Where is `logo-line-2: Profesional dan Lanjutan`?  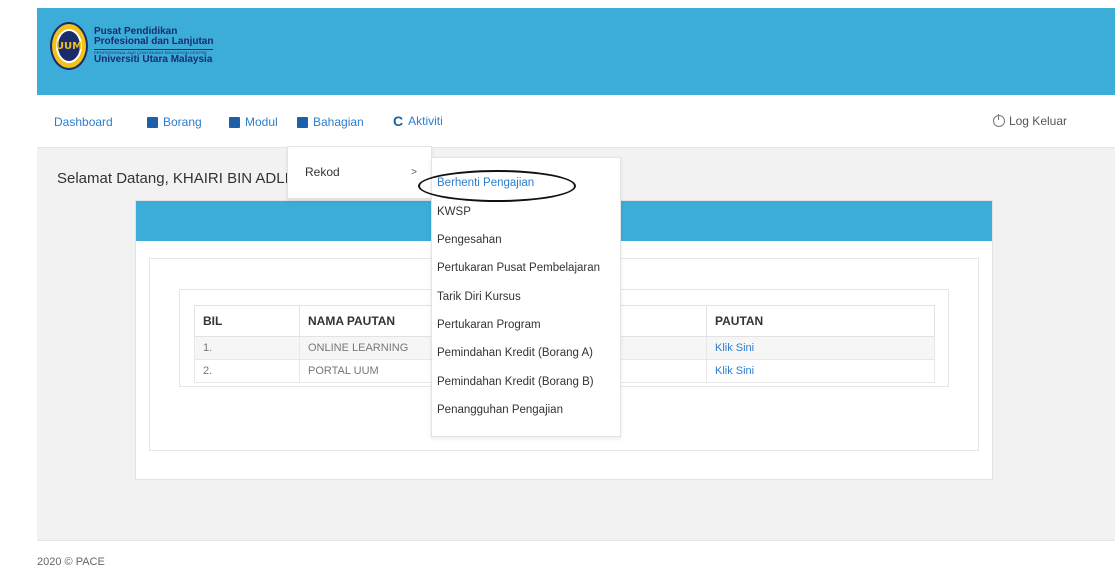
logo-line-2: Profesional dan Lanjutan is located at coordinates (154, 42).